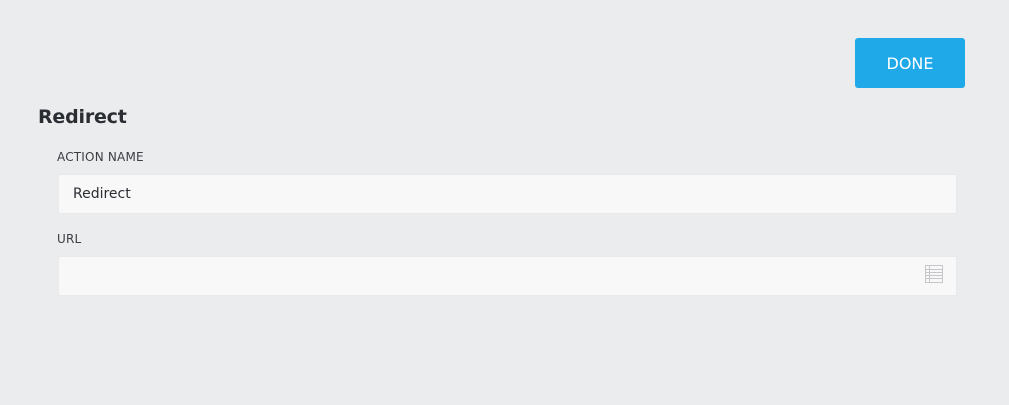 This screenshot has height=405, width=1009. Describe the element at coordinates (507, 194) in the screenshot. I see `action-name-input` at that location.